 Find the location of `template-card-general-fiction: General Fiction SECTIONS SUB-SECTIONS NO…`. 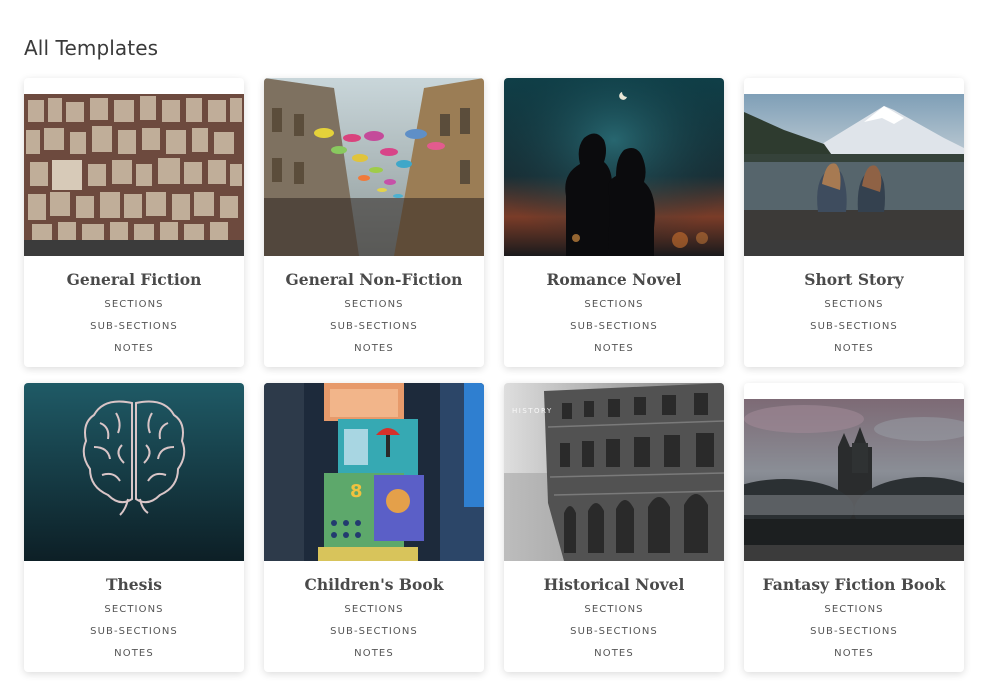

template-card-general-fiction: General Fiction SECTIONS SUB-SECTIONS NO… is located at coordinates (134, 222).